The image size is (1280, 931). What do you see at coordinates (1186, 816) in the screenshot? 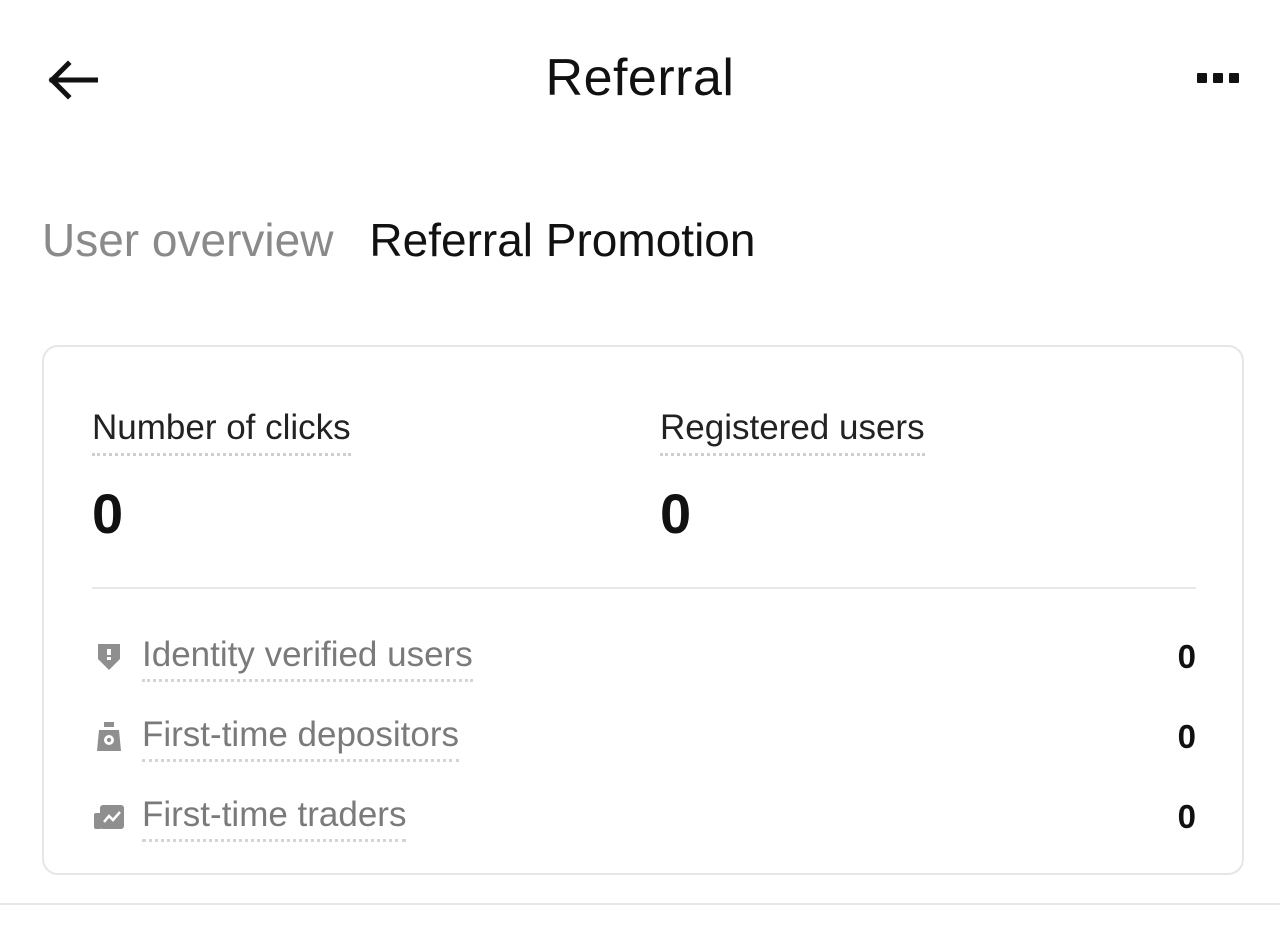
I see `first-time-traders-value: 0` at bounding box center [1186, 816].